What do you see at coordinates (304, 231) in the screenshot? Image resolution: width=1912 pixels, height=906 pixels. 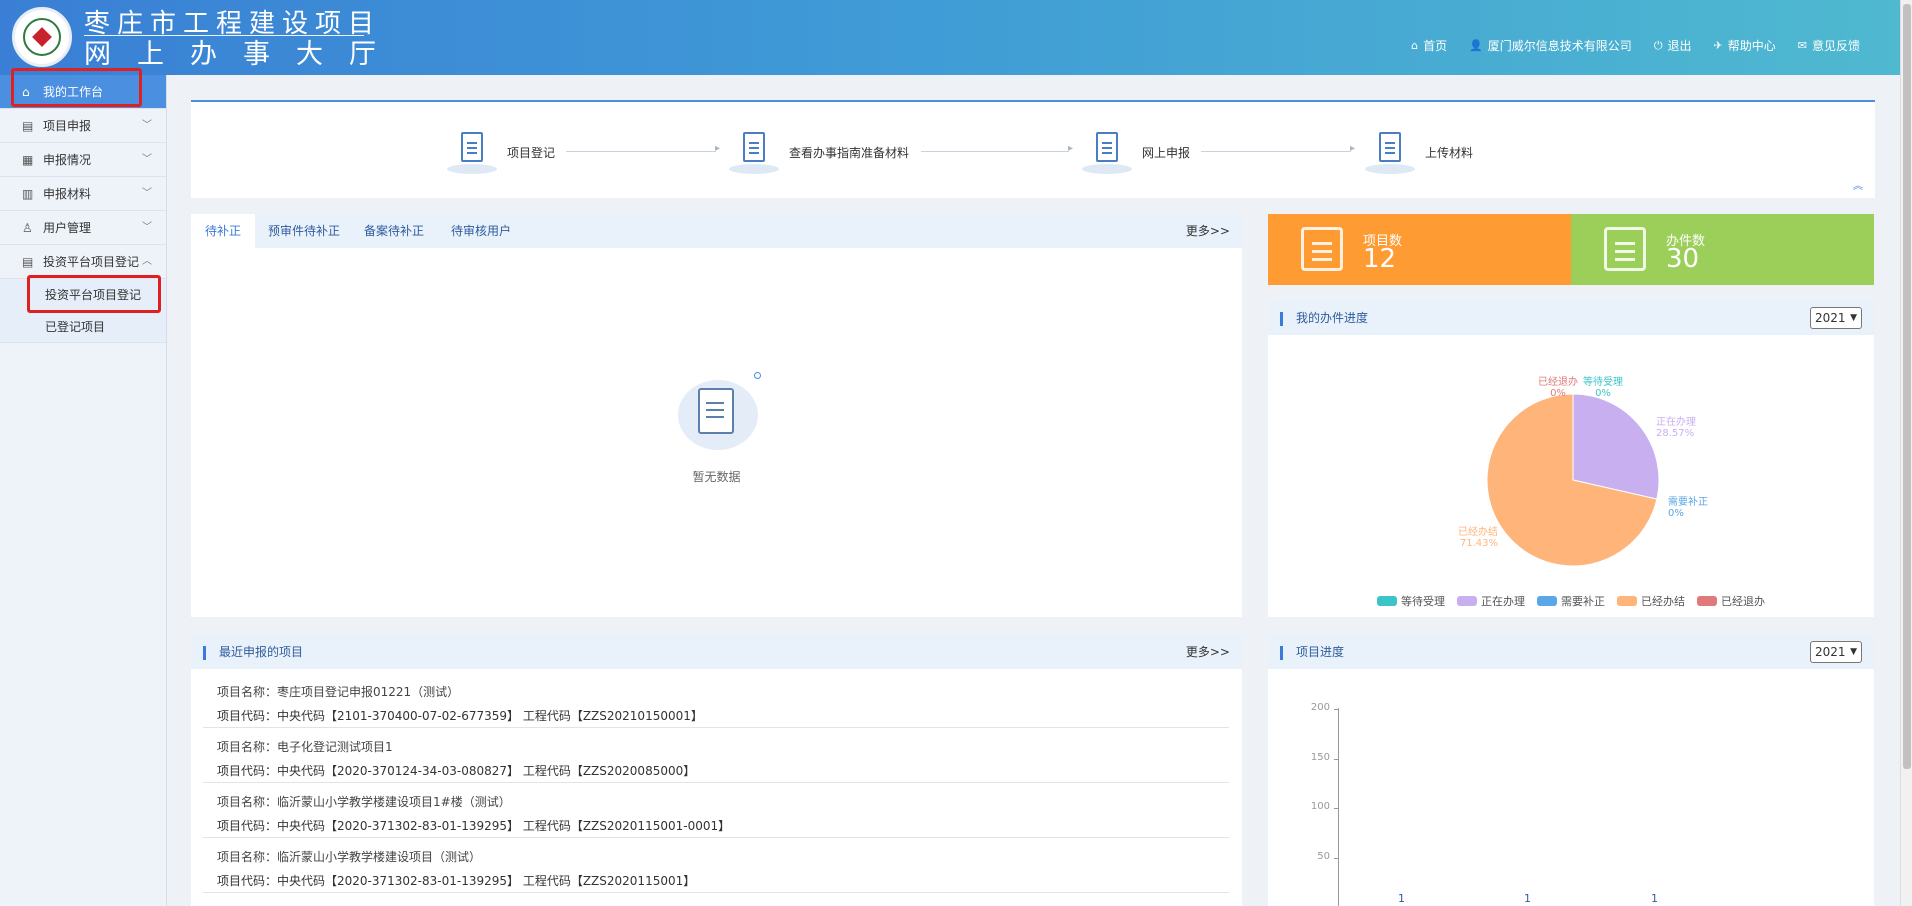 I see `tab-prereview-correction: 预审件待补正` at bounding box center [304, 231].